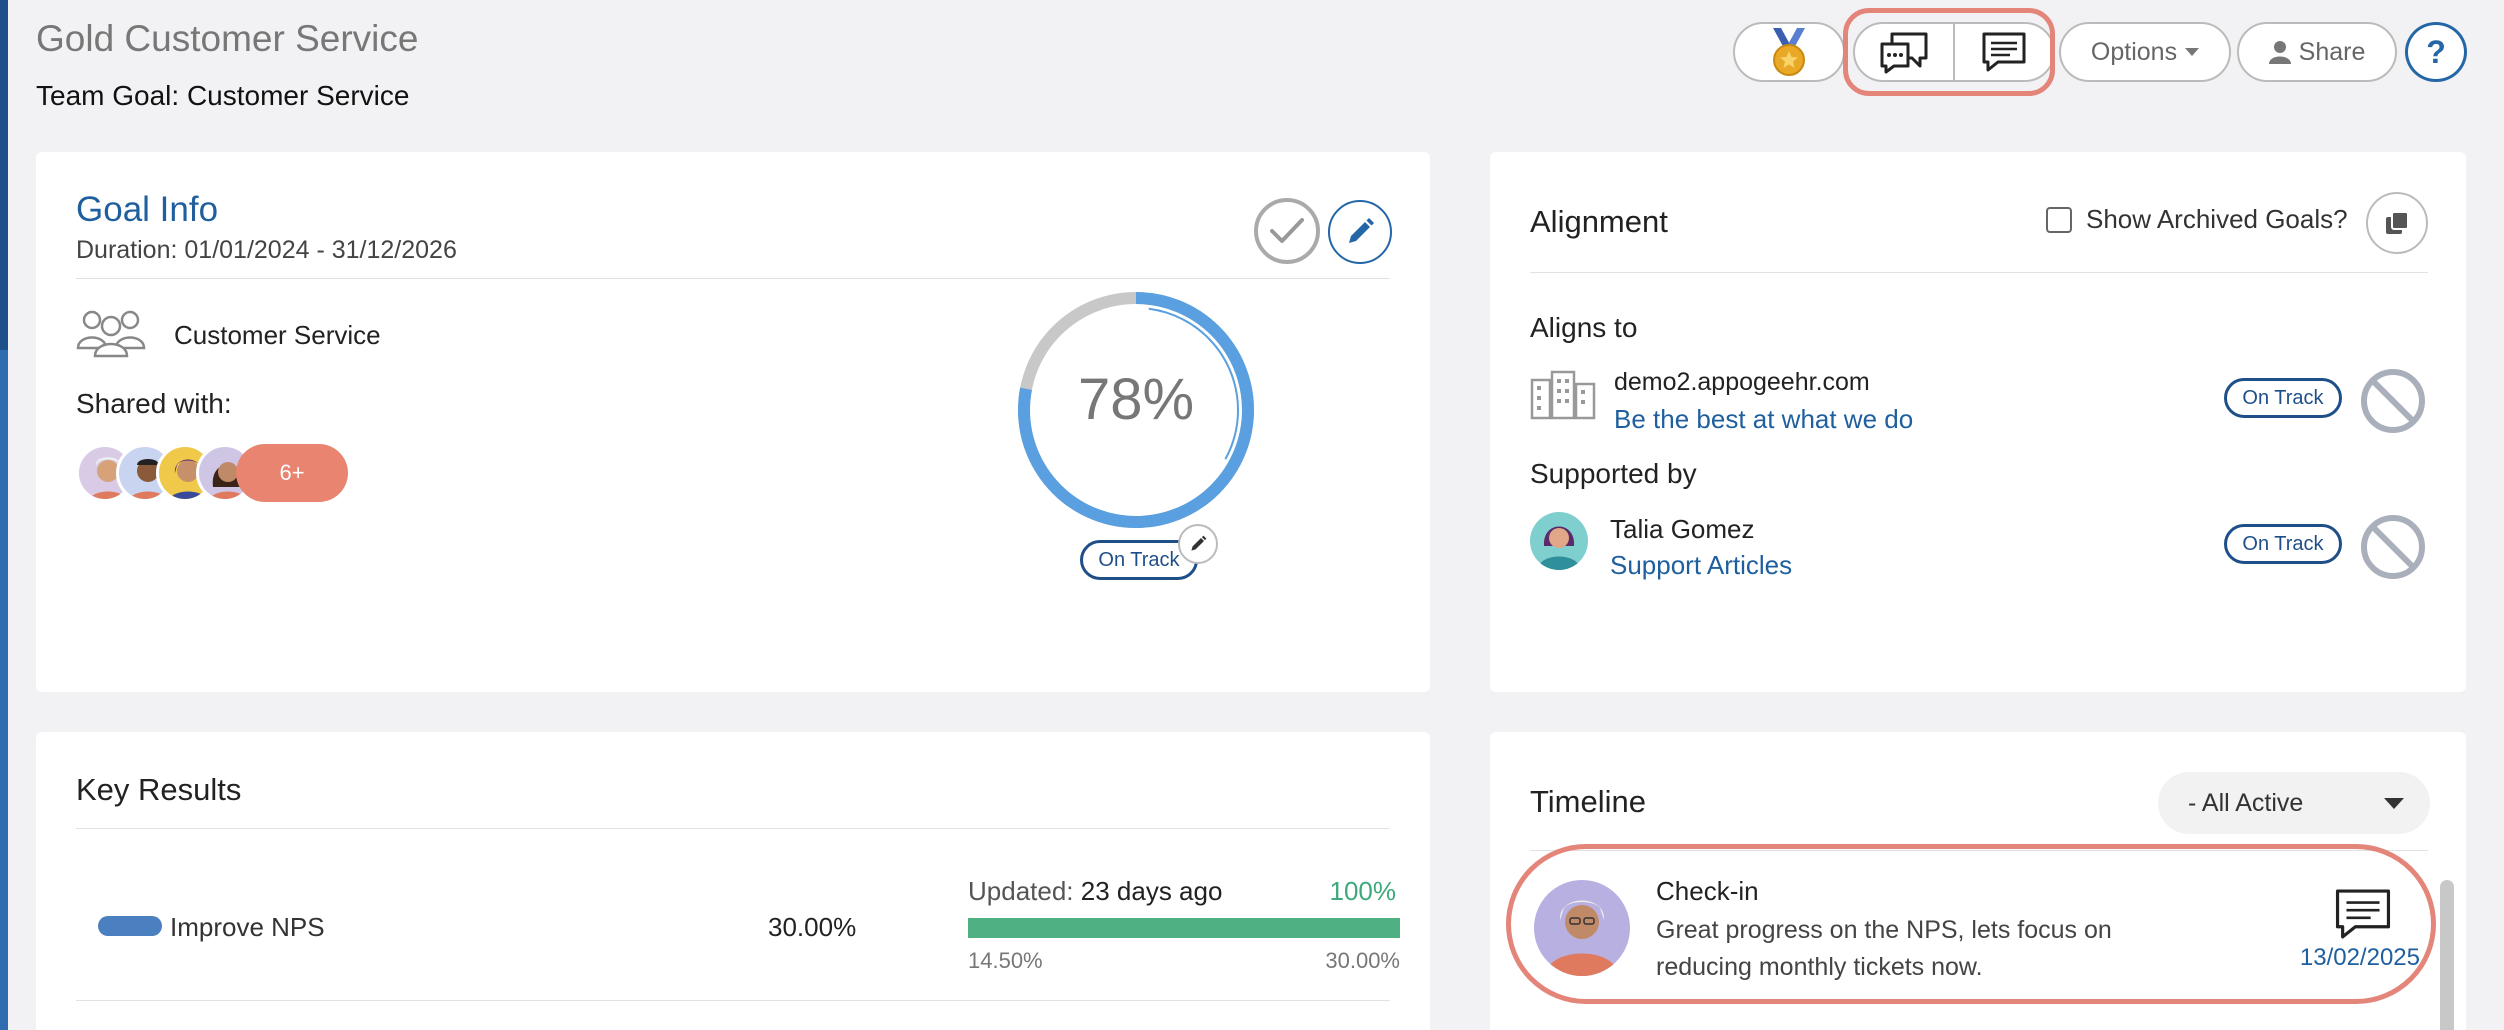  Describe the element at coordinates (2332, 51) in the screenshot. I see `share-label: Share` at that location.